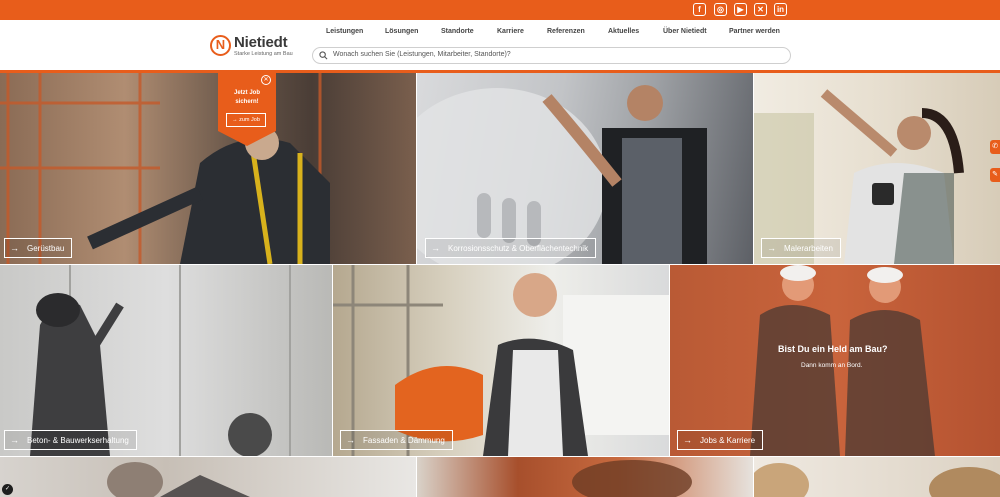 The image size is (1000, 497). What do you see at coordinates (566, 31) in the screenshot?
I see `nav-referenzen: Referenzen` at bounding box center [566, 31].